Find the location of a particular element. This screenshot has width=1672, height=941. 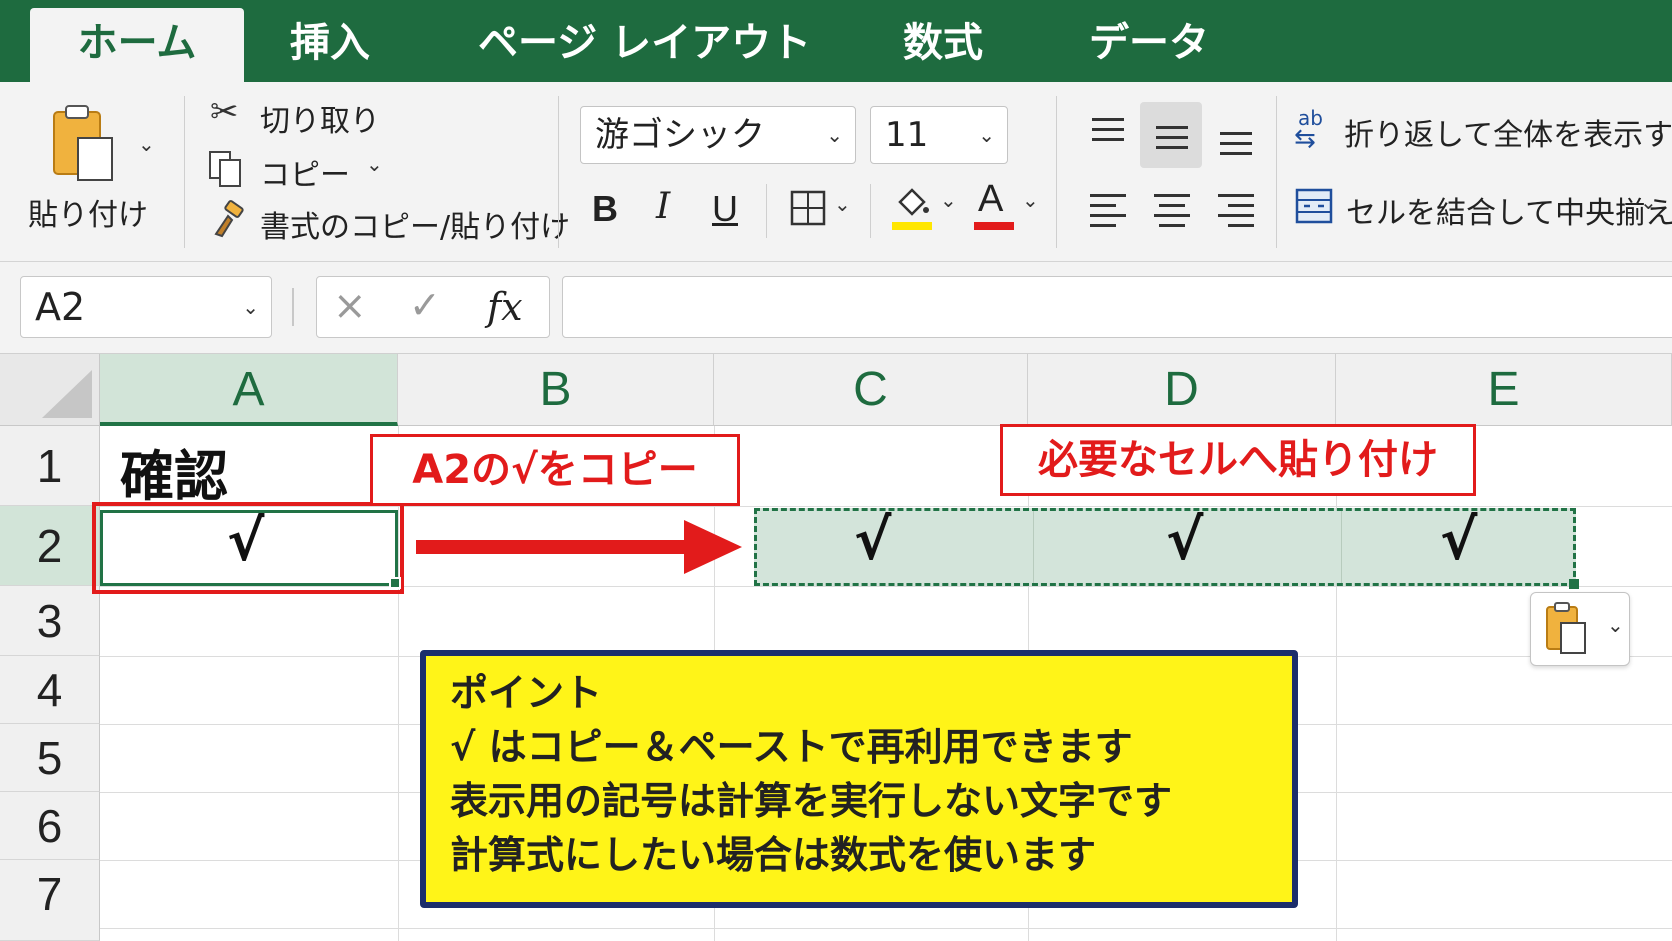

format-painter-button: 書式のコピー/貼り付け is located at coordinates (388, 221).